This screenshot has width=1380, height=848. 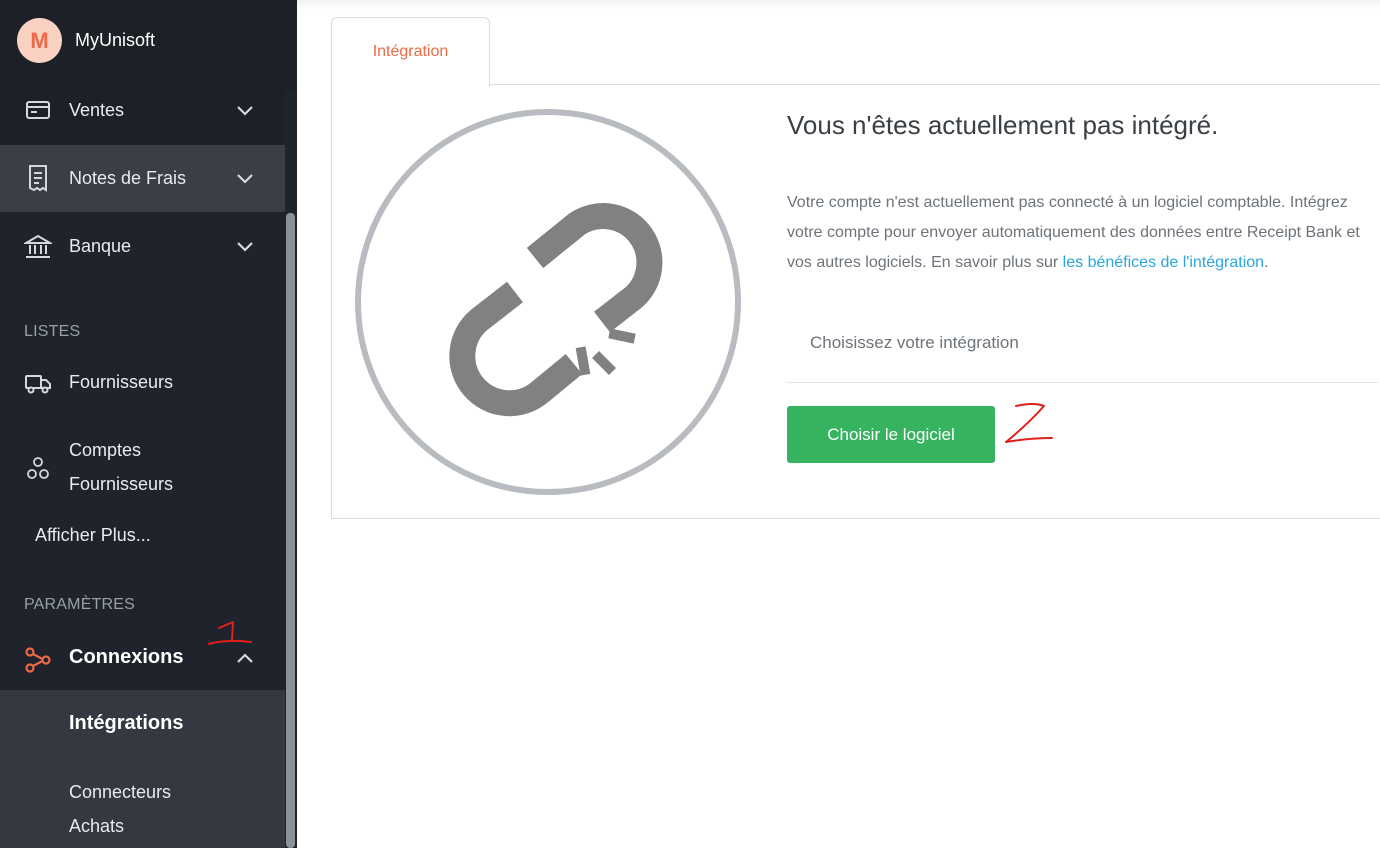 I want to click on brand-avatar: M, so click(x=39, y=40).